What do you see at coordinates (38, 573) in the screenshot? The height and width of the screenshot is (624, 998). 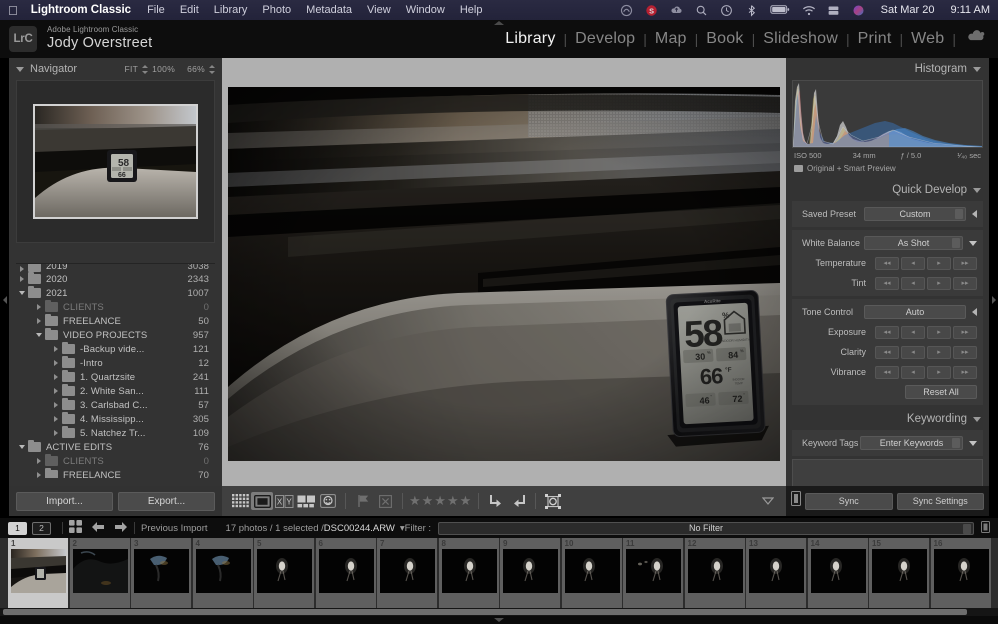 I see `filmstrip-thumbnail: 1` at bounding box center [38, 573].